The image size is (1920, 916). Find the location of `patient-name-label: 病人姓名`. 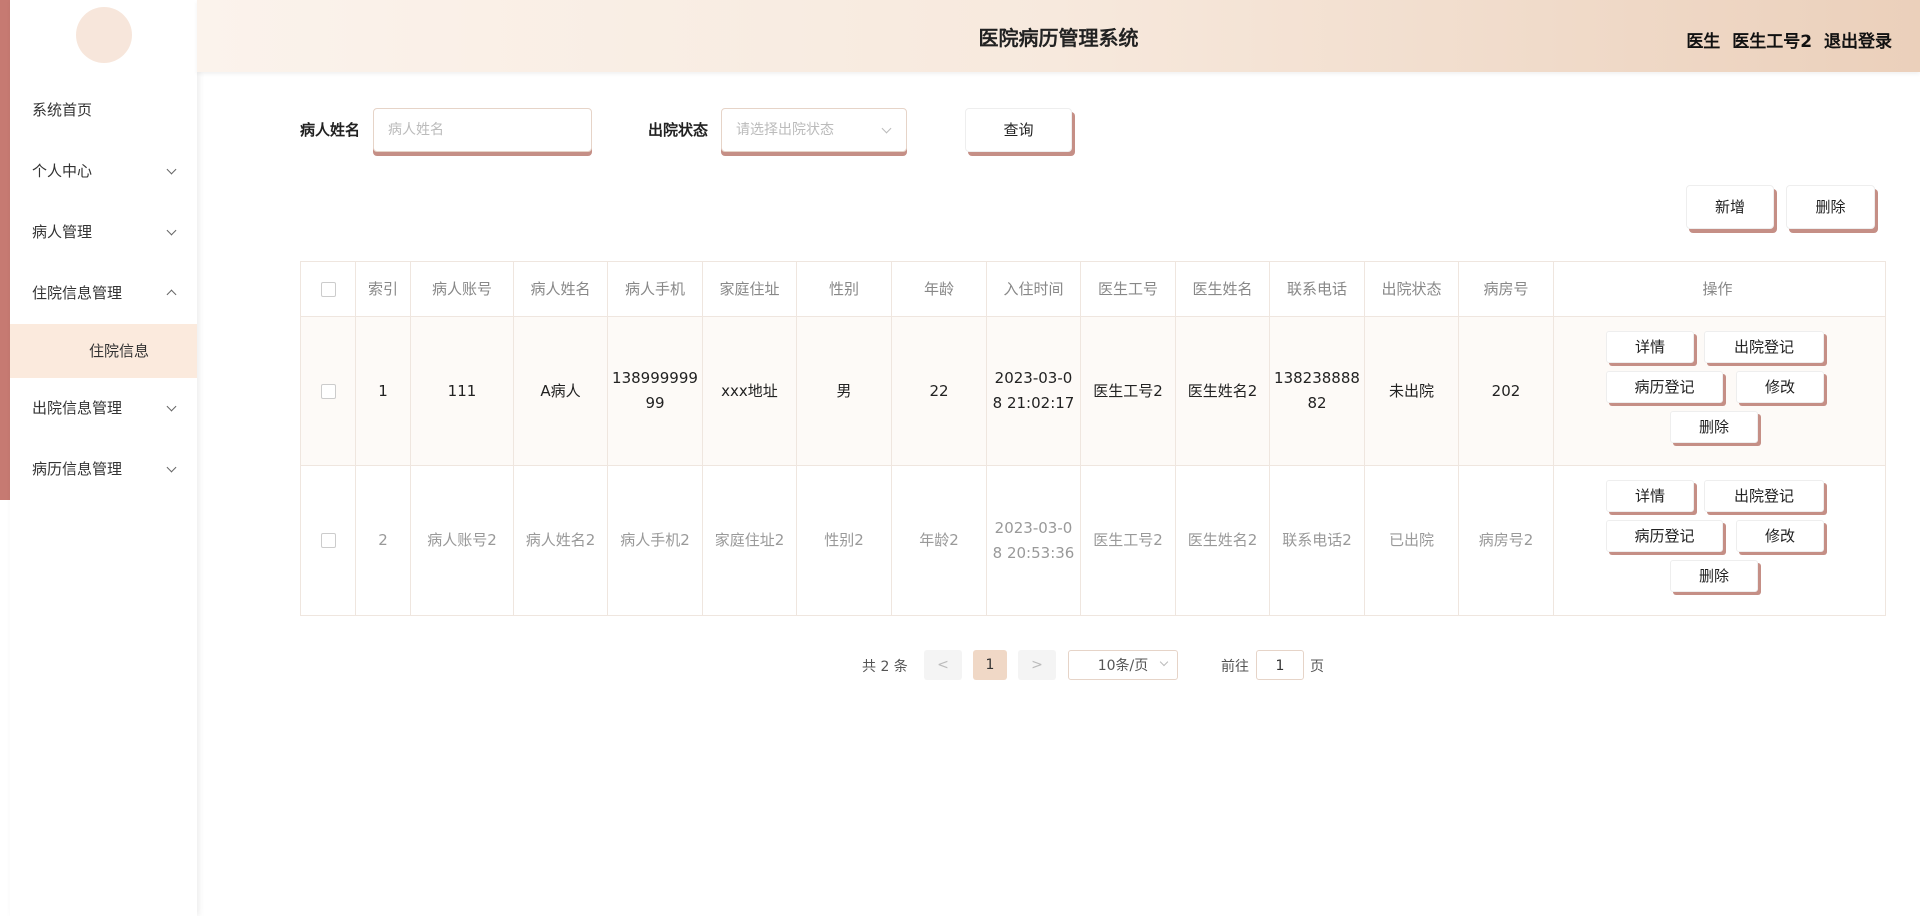

patient-name-label: 病人姓名 is located at coordinates (330, 130).